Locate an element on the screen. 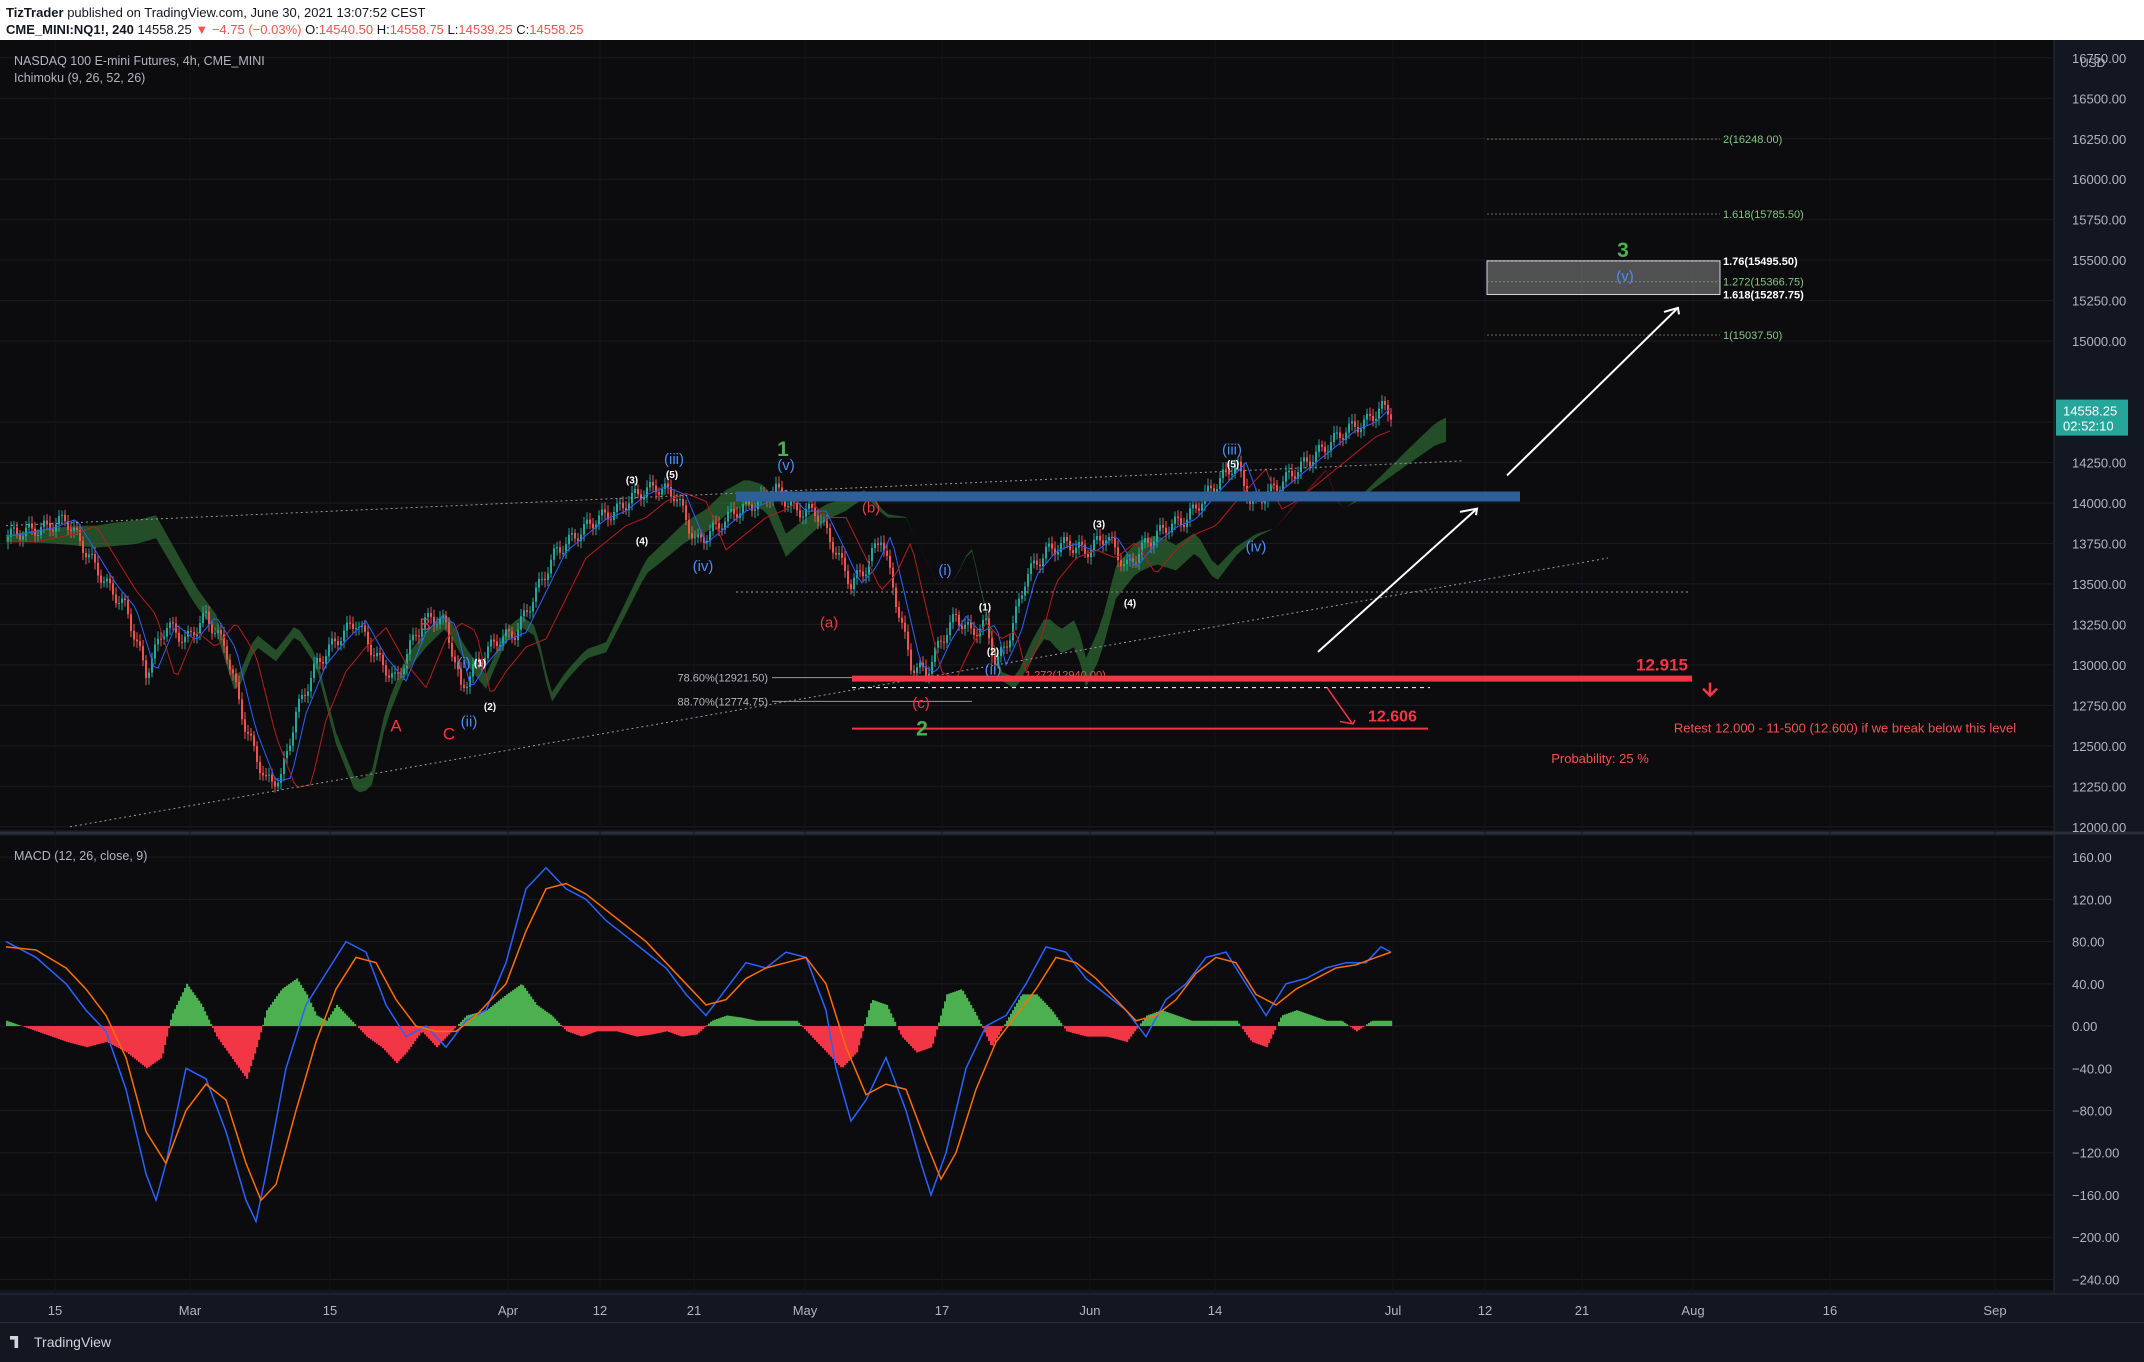 The width and height of the screenshot is (2144, 1362). wave-label: B is located at coordinates (424, 624).